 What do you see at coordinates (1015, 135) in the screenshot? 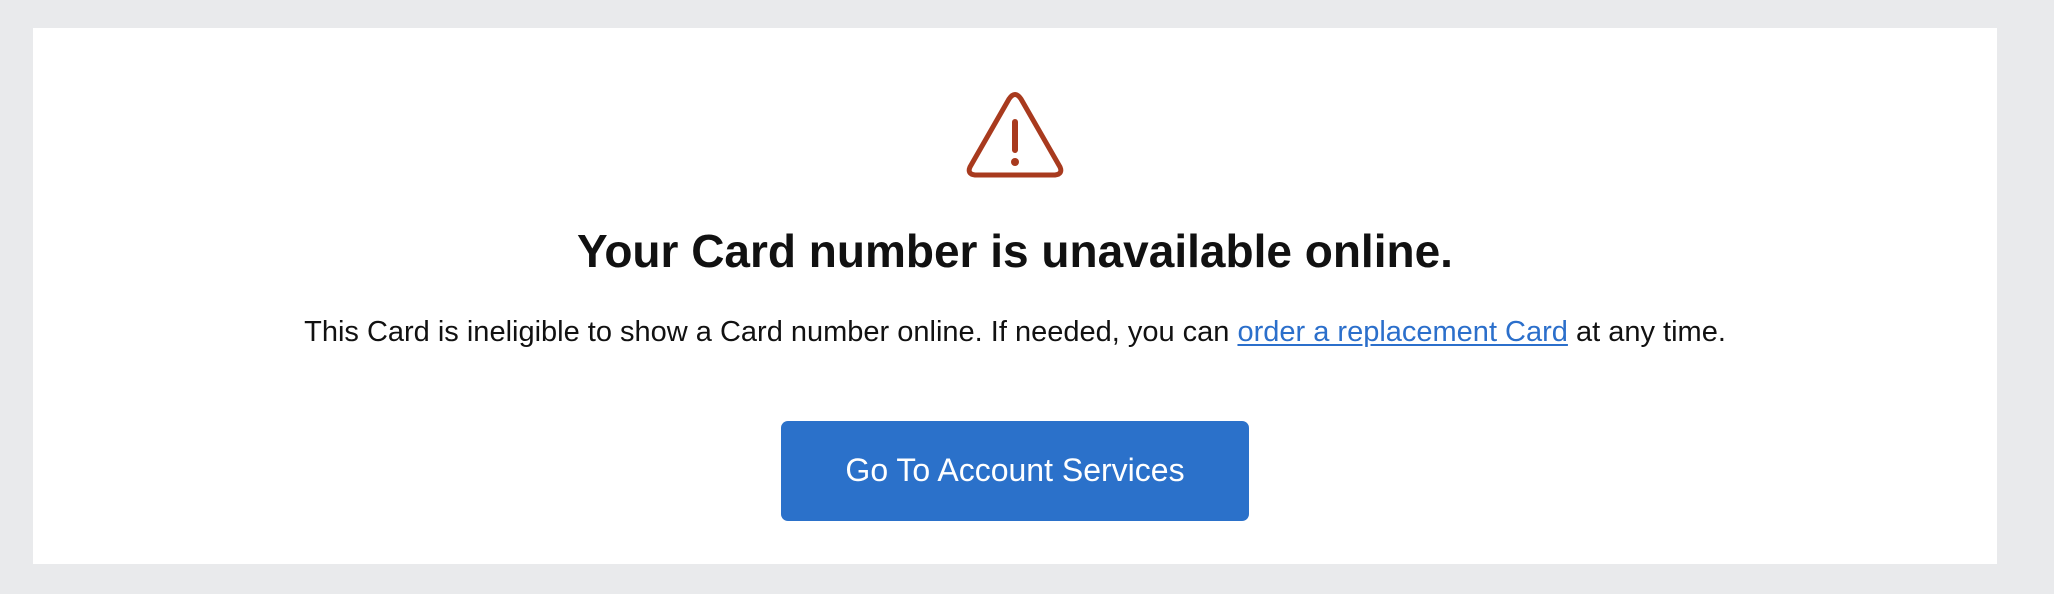
I see `warning-triangle-icon` at bounding box center [1015, 135].